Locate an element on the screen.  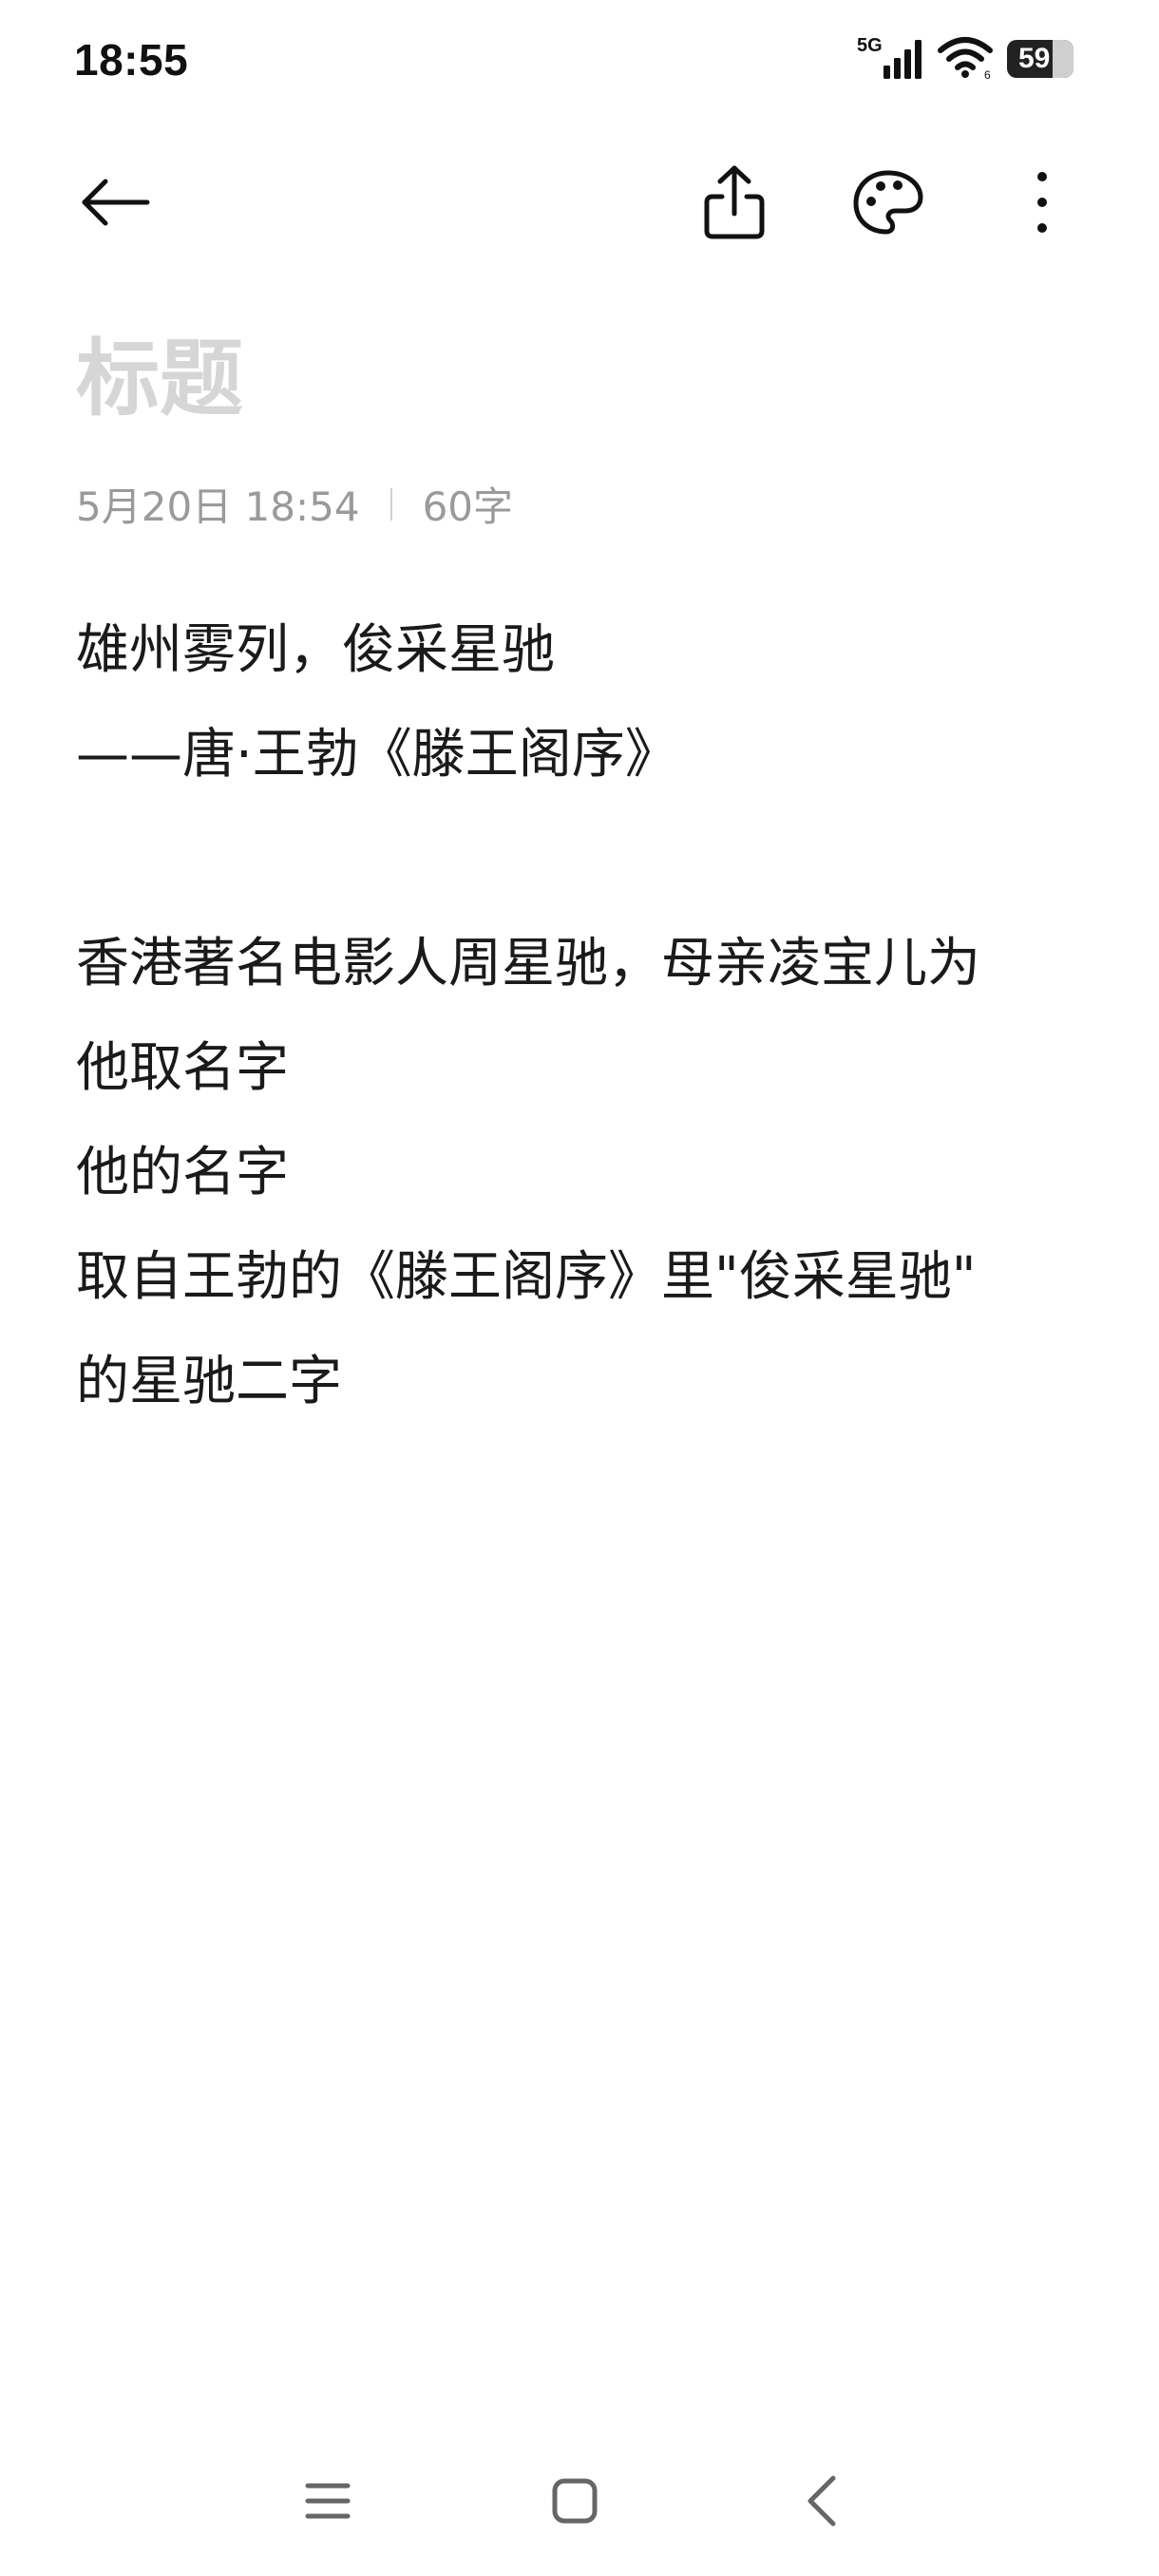
home-icon is located at coordinates (574, 2503).